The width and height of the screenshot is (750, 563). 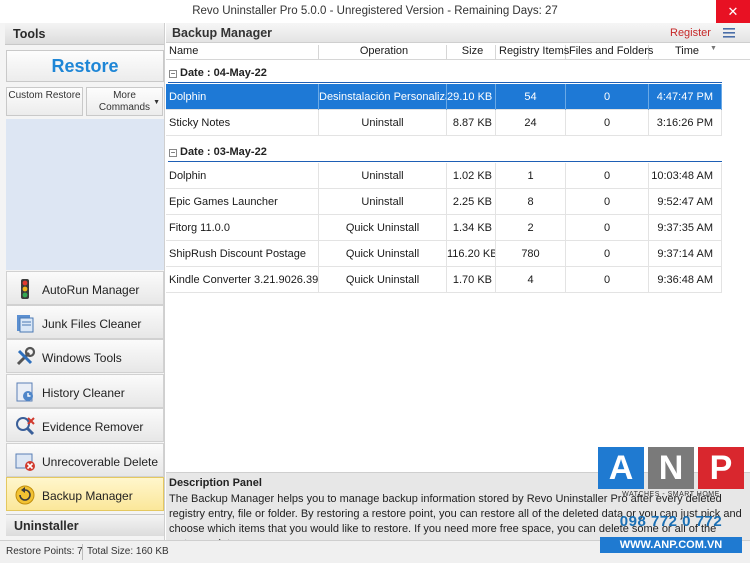 I want to click on tool-windows-tools: Windows Tools, so click(x=85, y=356).